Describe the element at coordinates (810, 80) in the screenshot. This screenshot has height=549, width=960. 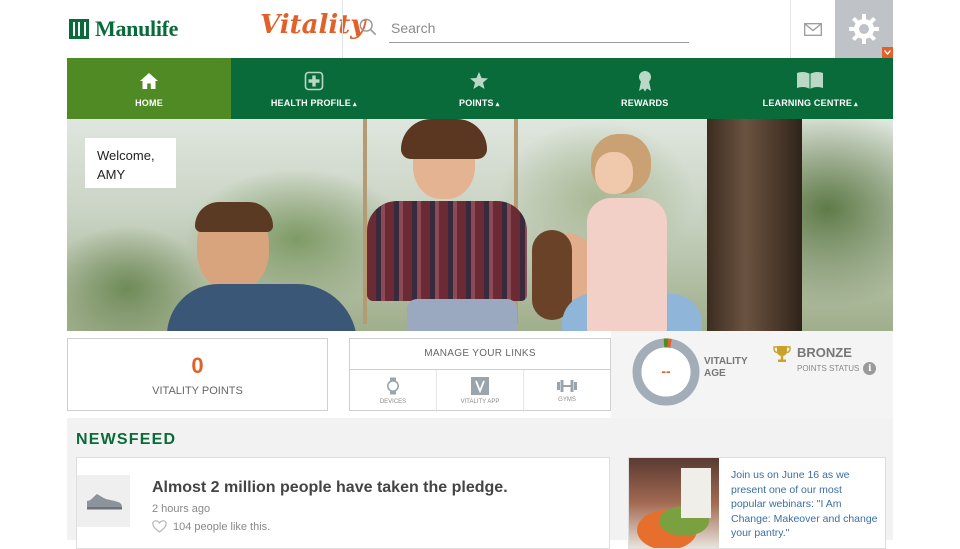
I see `book-icon` at that location.